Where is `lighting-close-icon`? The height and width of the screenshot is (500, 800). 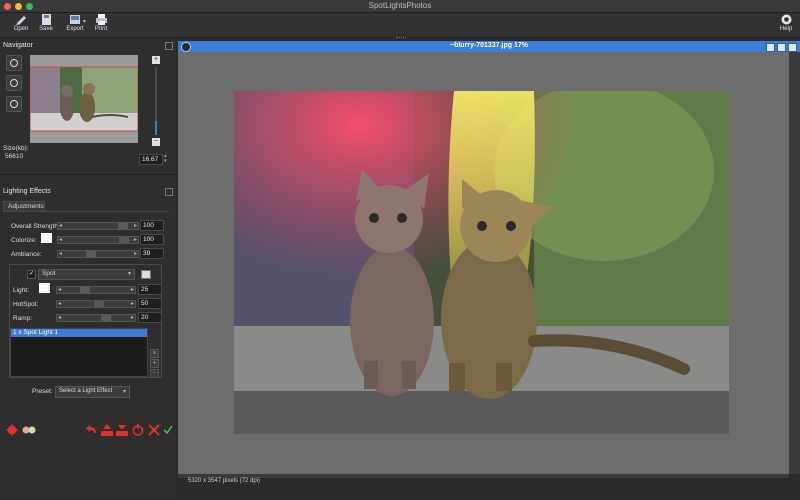 lighting-close-icon is located at coordinates (169, 192).